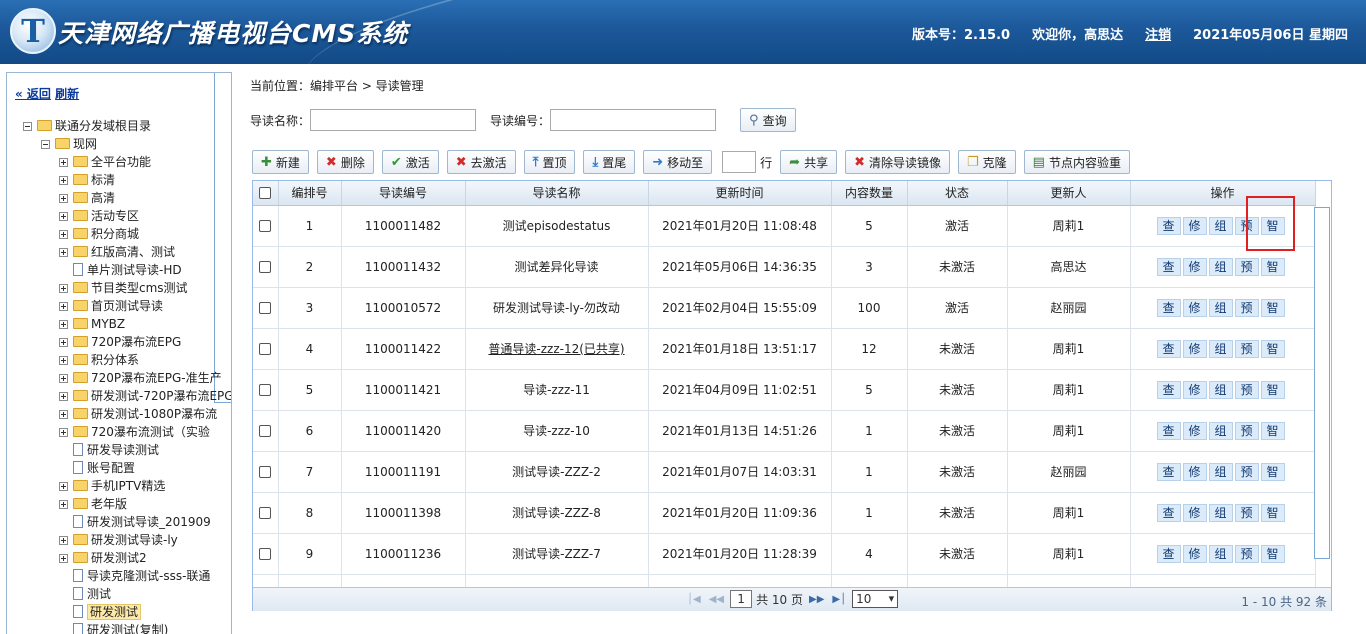  Describe the element at coordinates (739, 162) in the screenshot. I see `move-row-input` at that location.